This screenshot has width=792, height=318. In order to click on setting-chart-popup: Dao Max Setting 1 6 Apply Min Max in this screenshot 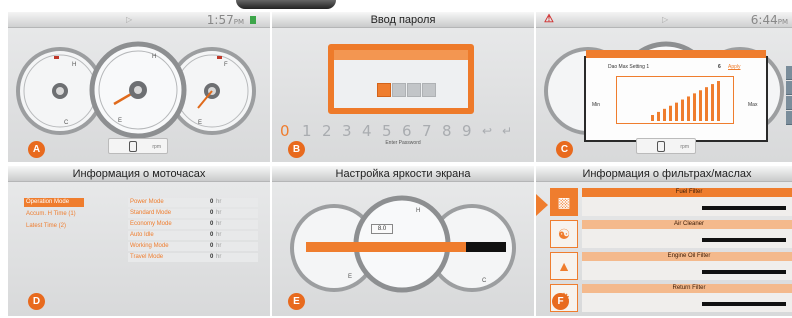, I will do `click(676, 96)`.